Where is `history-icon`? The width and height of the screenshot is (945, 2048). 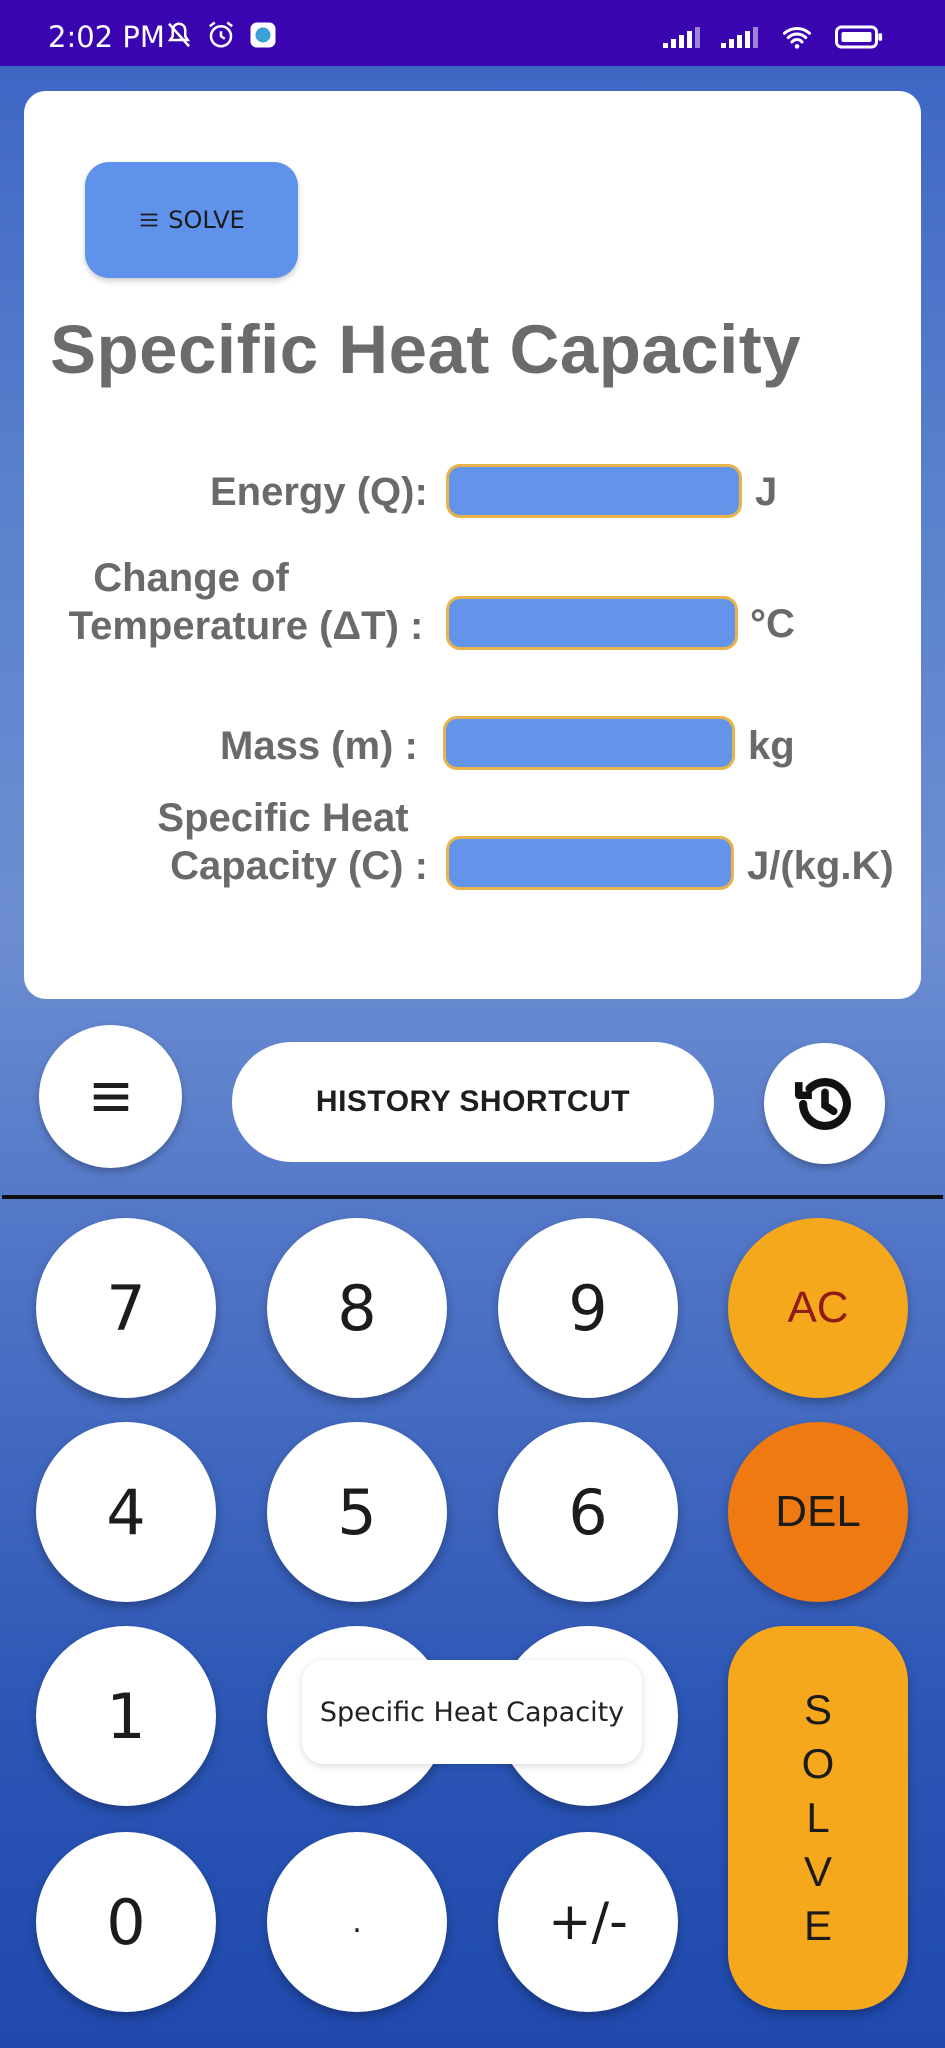
history-icon is located at coordinates (822, 1103).